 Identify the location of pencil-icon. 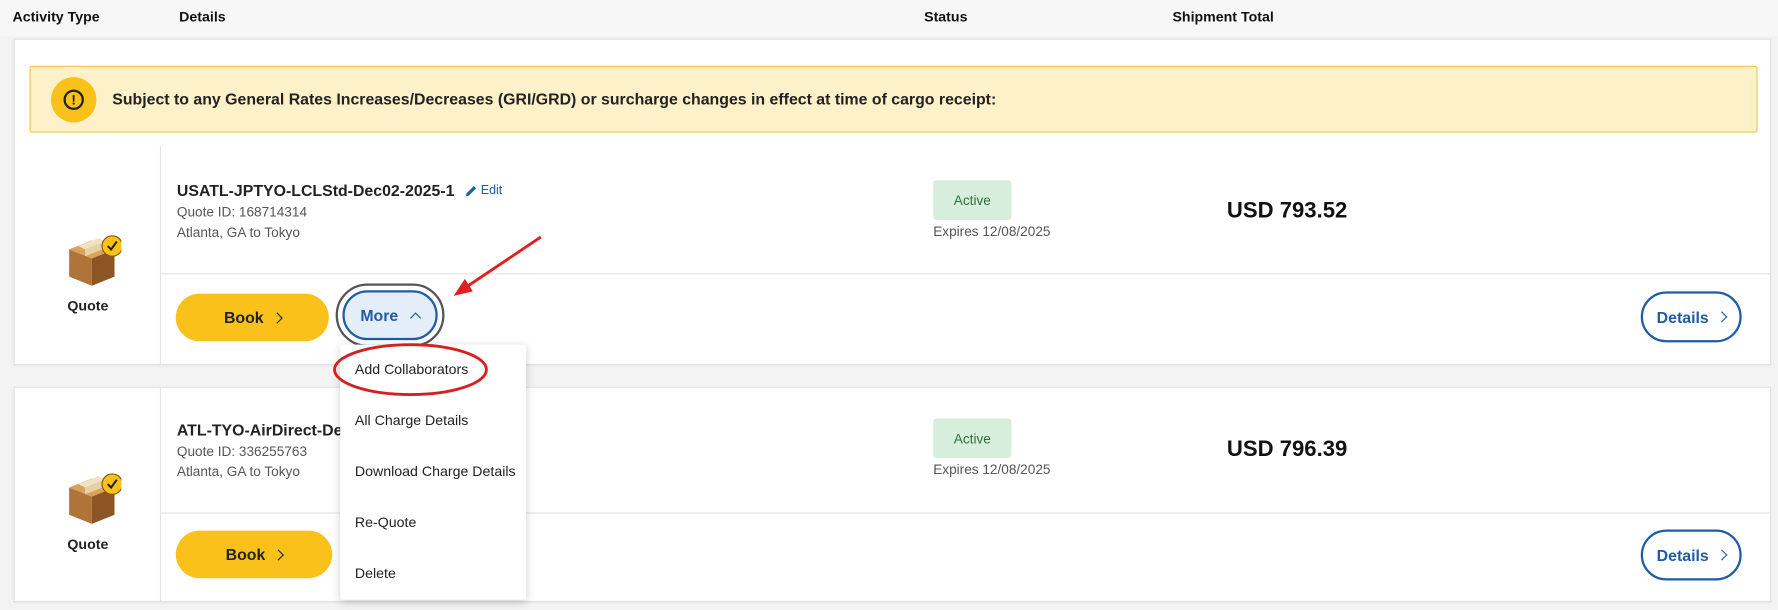
(471, 190).